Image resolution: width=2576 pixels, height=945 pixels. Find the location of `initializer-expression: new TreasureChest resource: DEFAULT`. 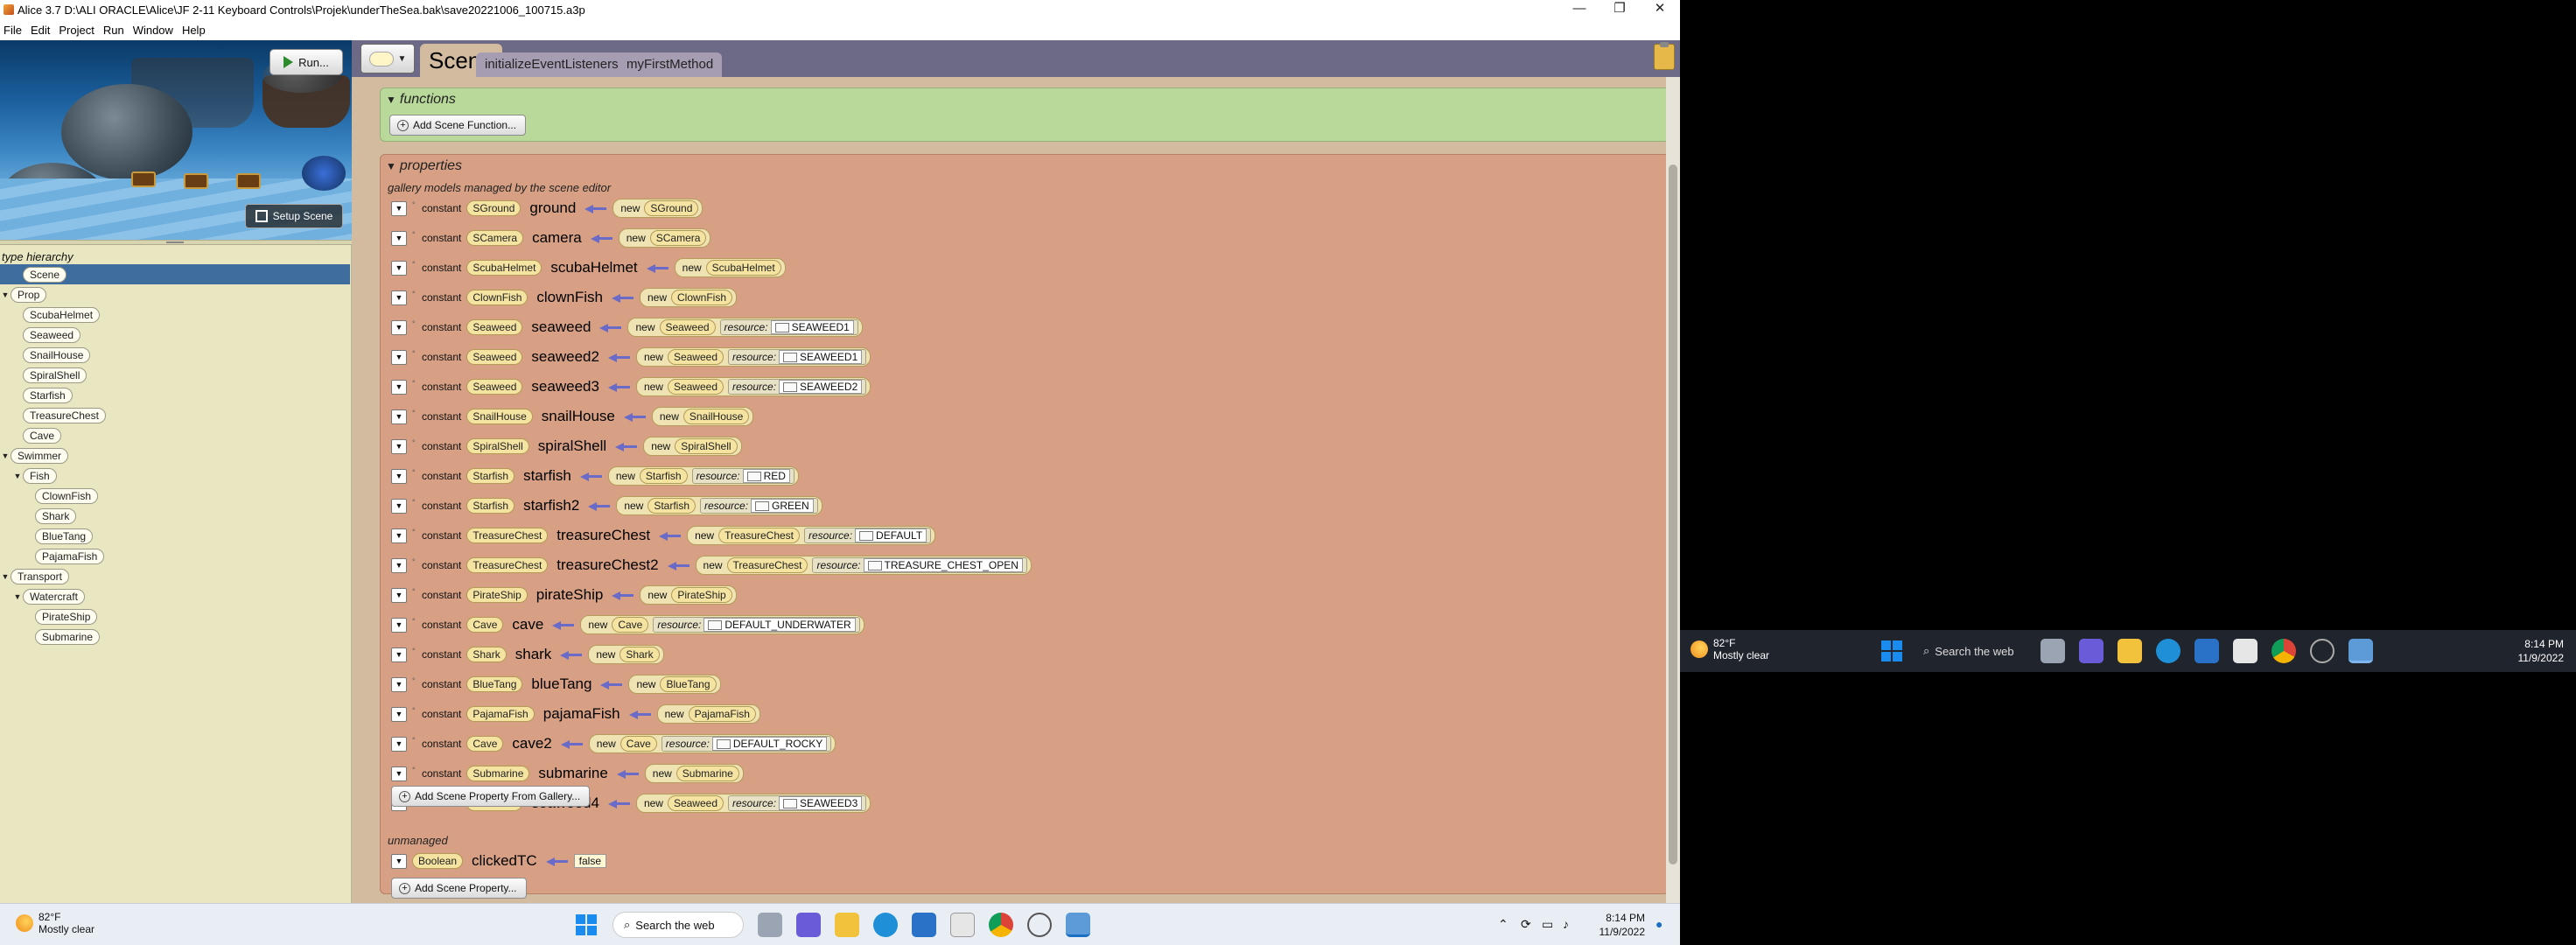

initializer-expression: new TreasureChest resource: DEFAULT is located at coordinates (811, 535).